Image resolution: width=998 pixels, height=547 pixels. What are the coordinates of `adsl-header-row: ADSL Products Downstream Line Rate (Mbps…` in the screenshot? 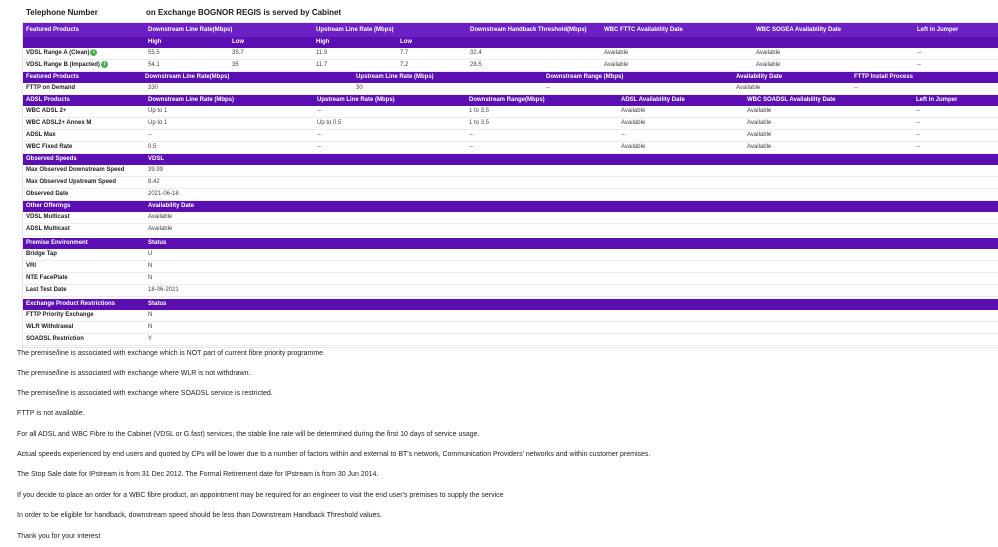 It's located at (510, 100).